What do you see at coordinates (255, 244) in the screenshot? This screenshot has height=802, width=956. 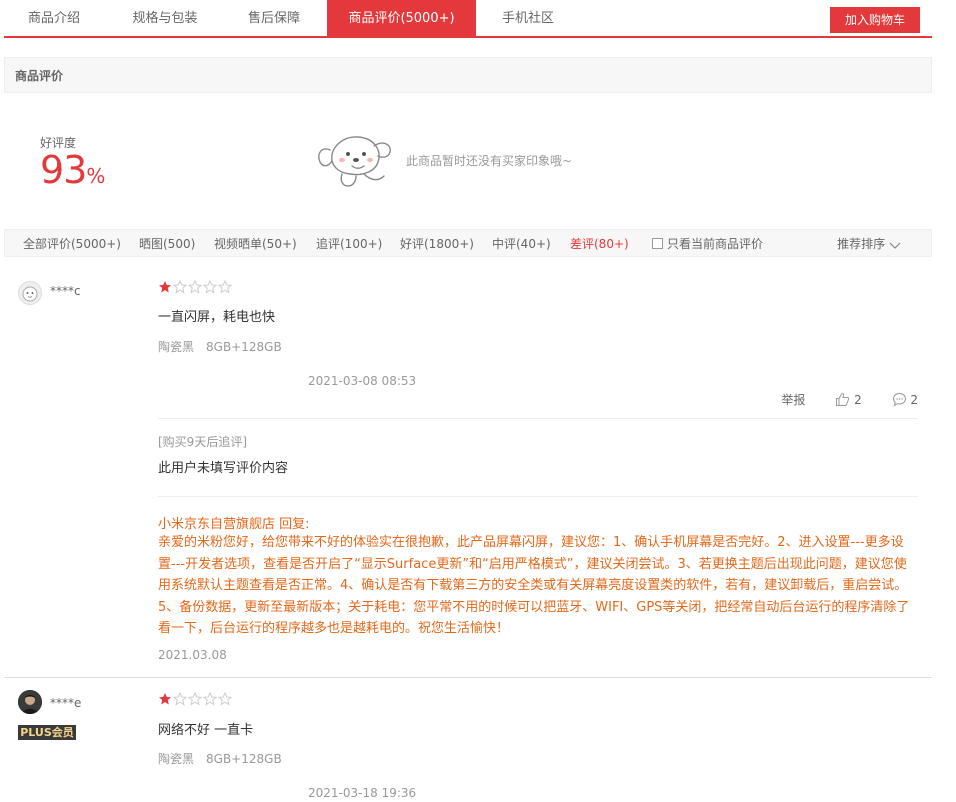 I see `filter-videos: 视频晒单(50+)` at bounding box center [255, 244].